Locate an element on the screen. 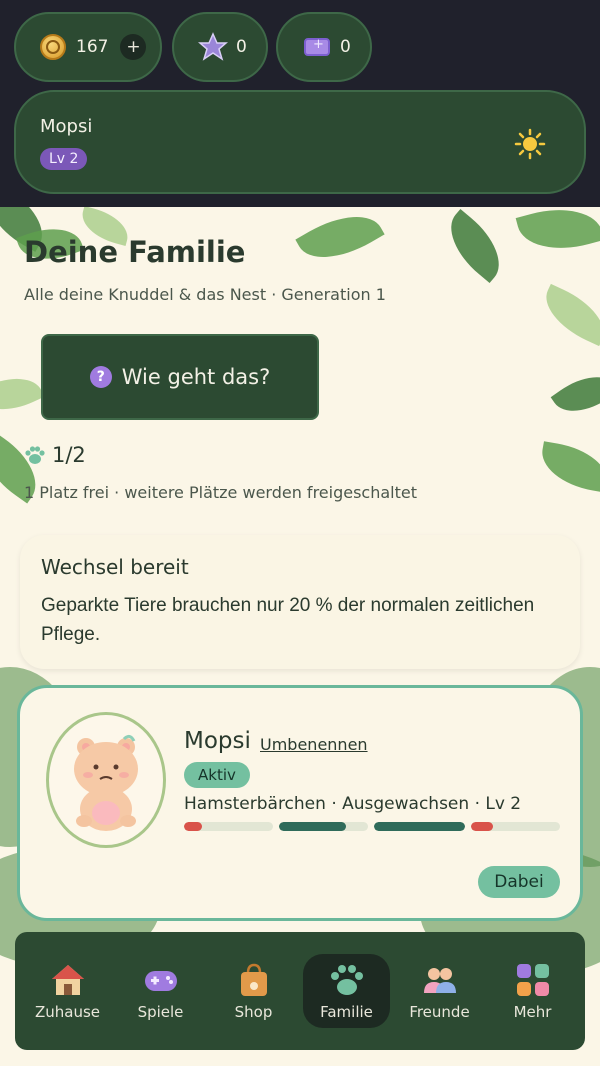  coin-icon is located at coordinates (53, 47).